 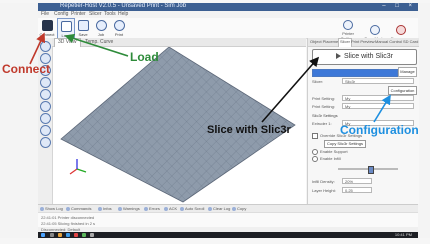 I want to click on slice-progress-bar, so click(x=355, y=73).